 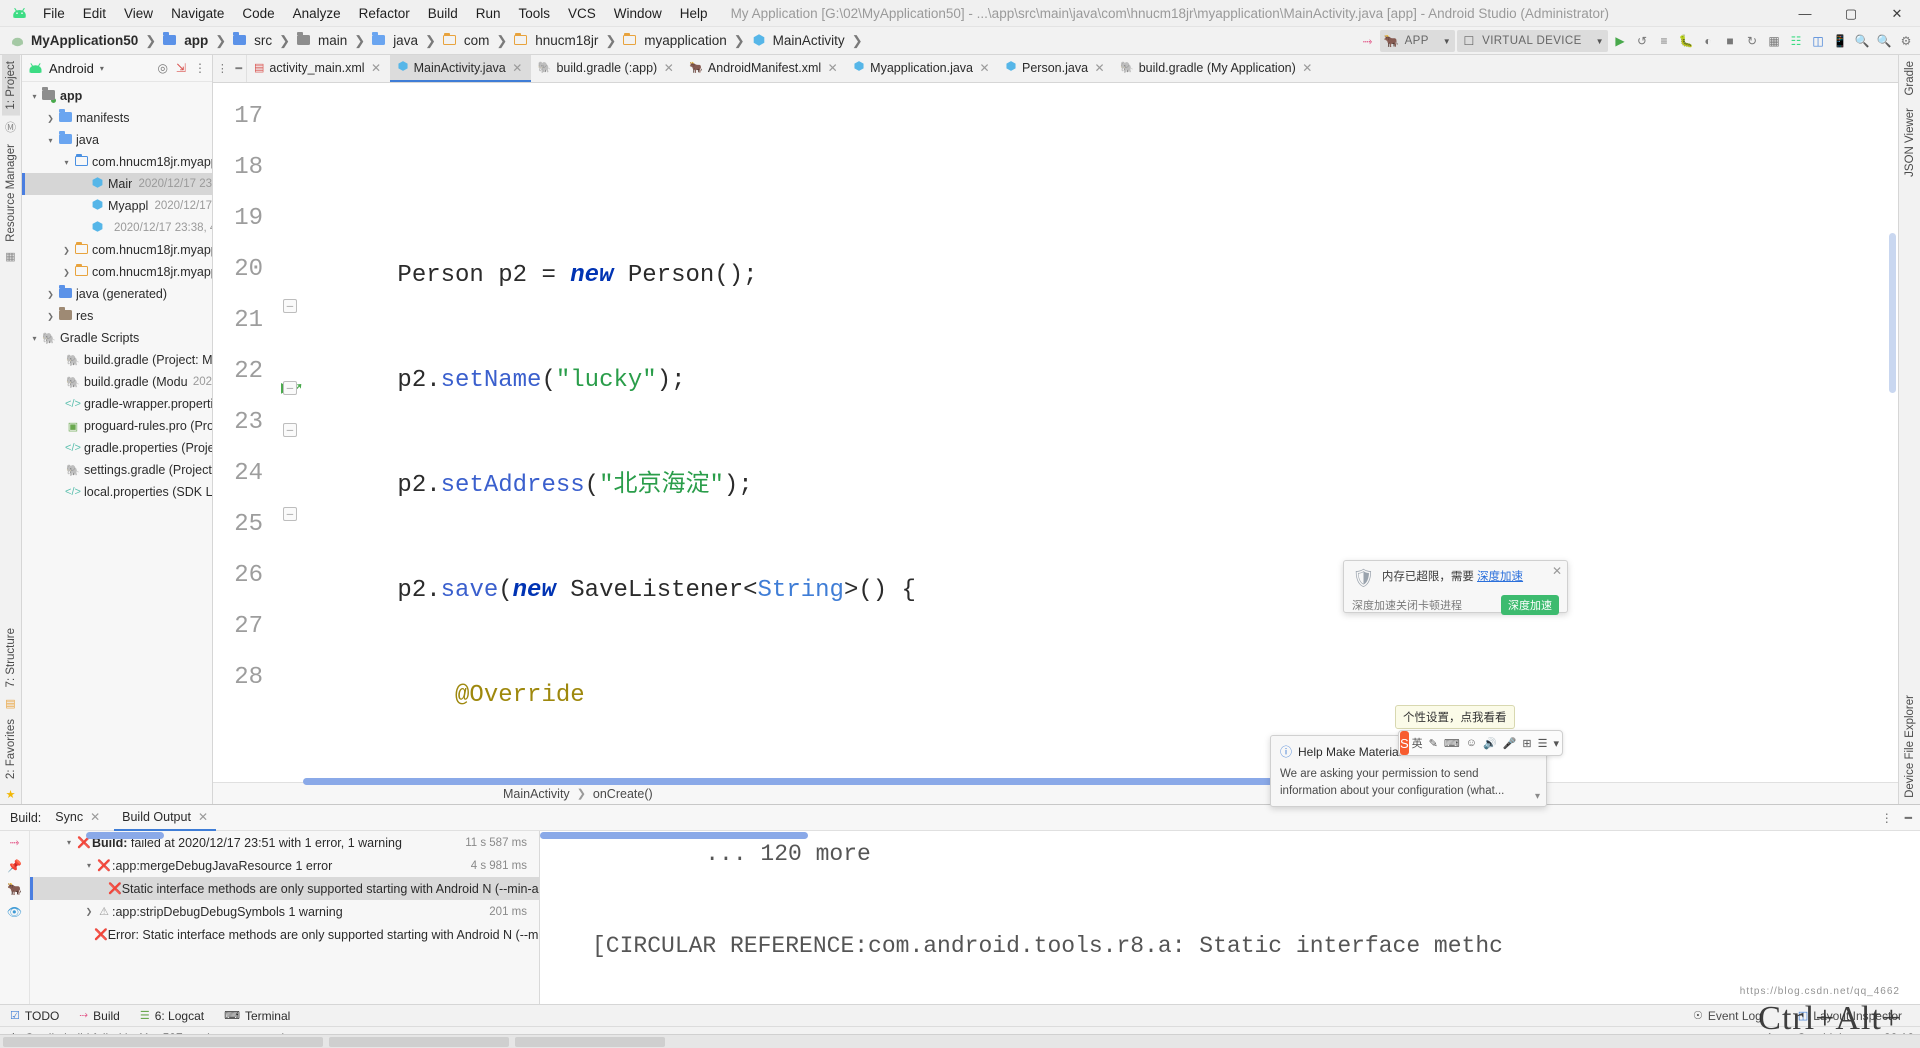 I want to click on tool-button-build: ⤑ Build, so click(x=99, y=1016).